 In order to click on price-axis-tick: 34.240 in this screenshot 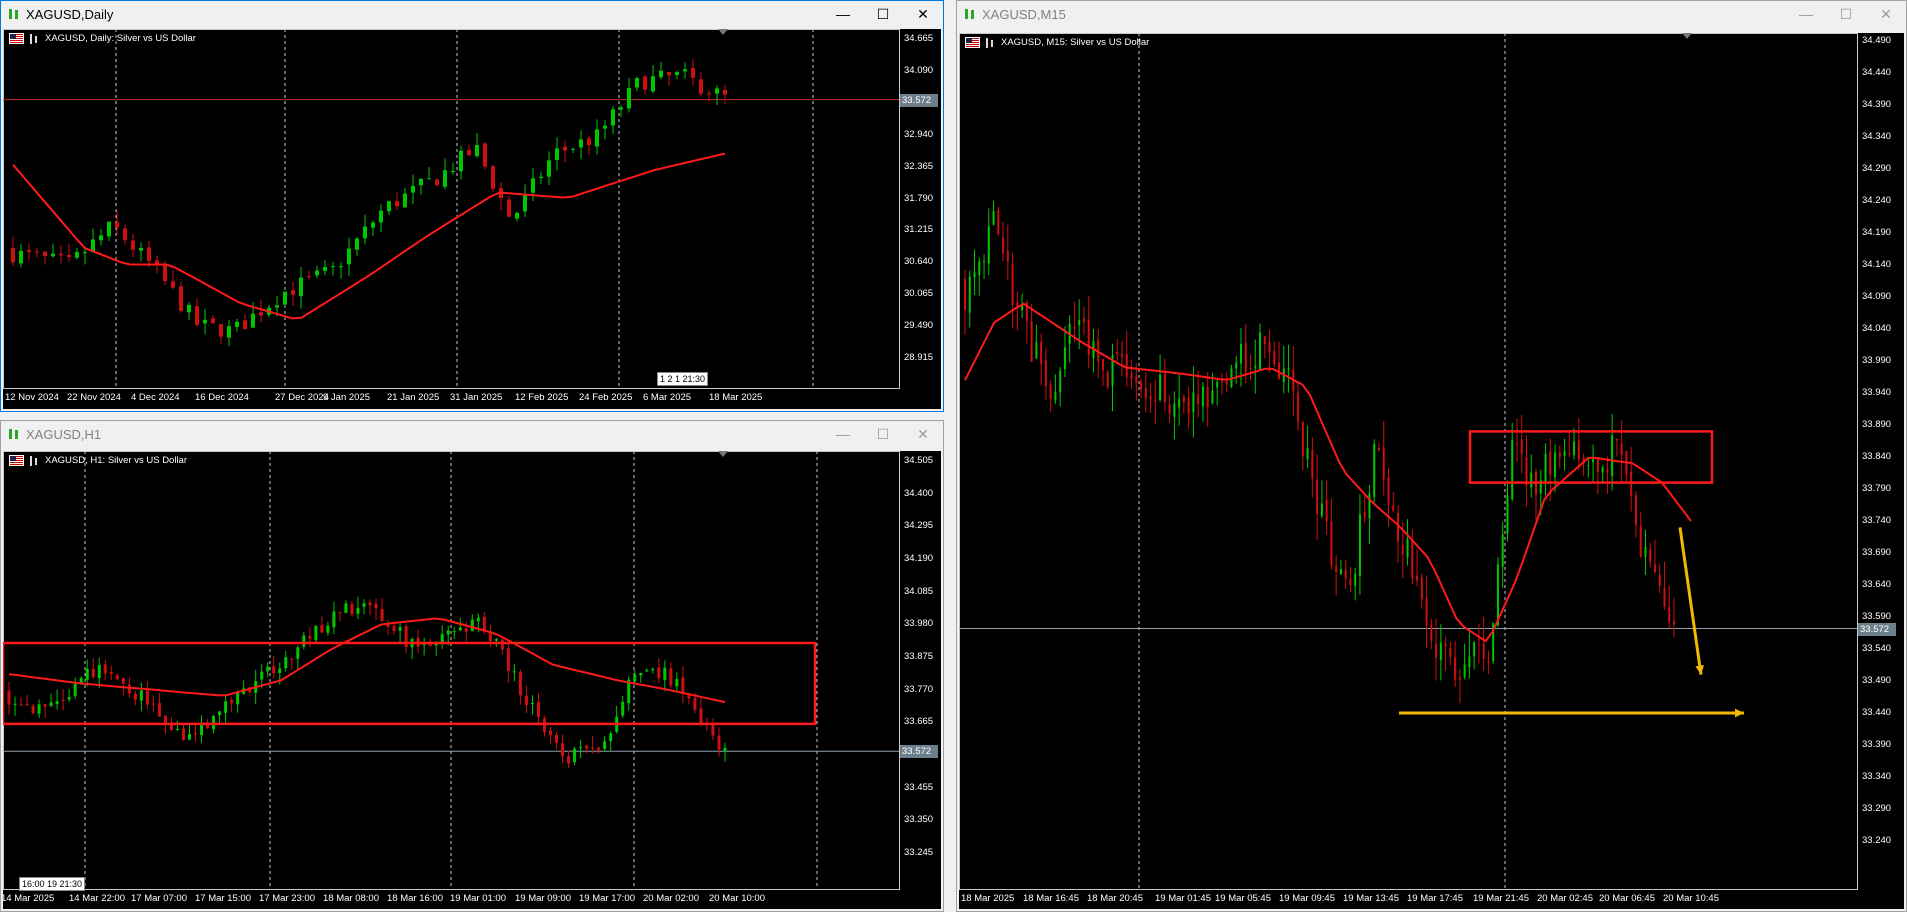, I will do `click(1877, 200)`.